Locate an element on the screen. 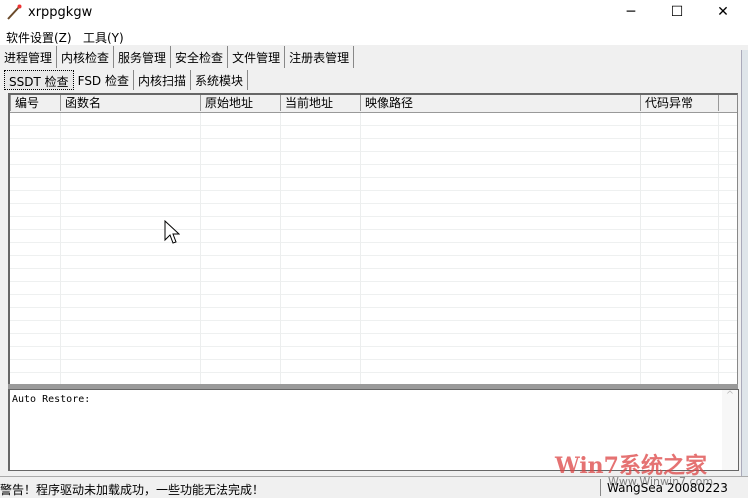 Image resolution: width=748 pixels, height=498 pixels. subtab-modules: 系统模块 is located at coordinates (220, 80).